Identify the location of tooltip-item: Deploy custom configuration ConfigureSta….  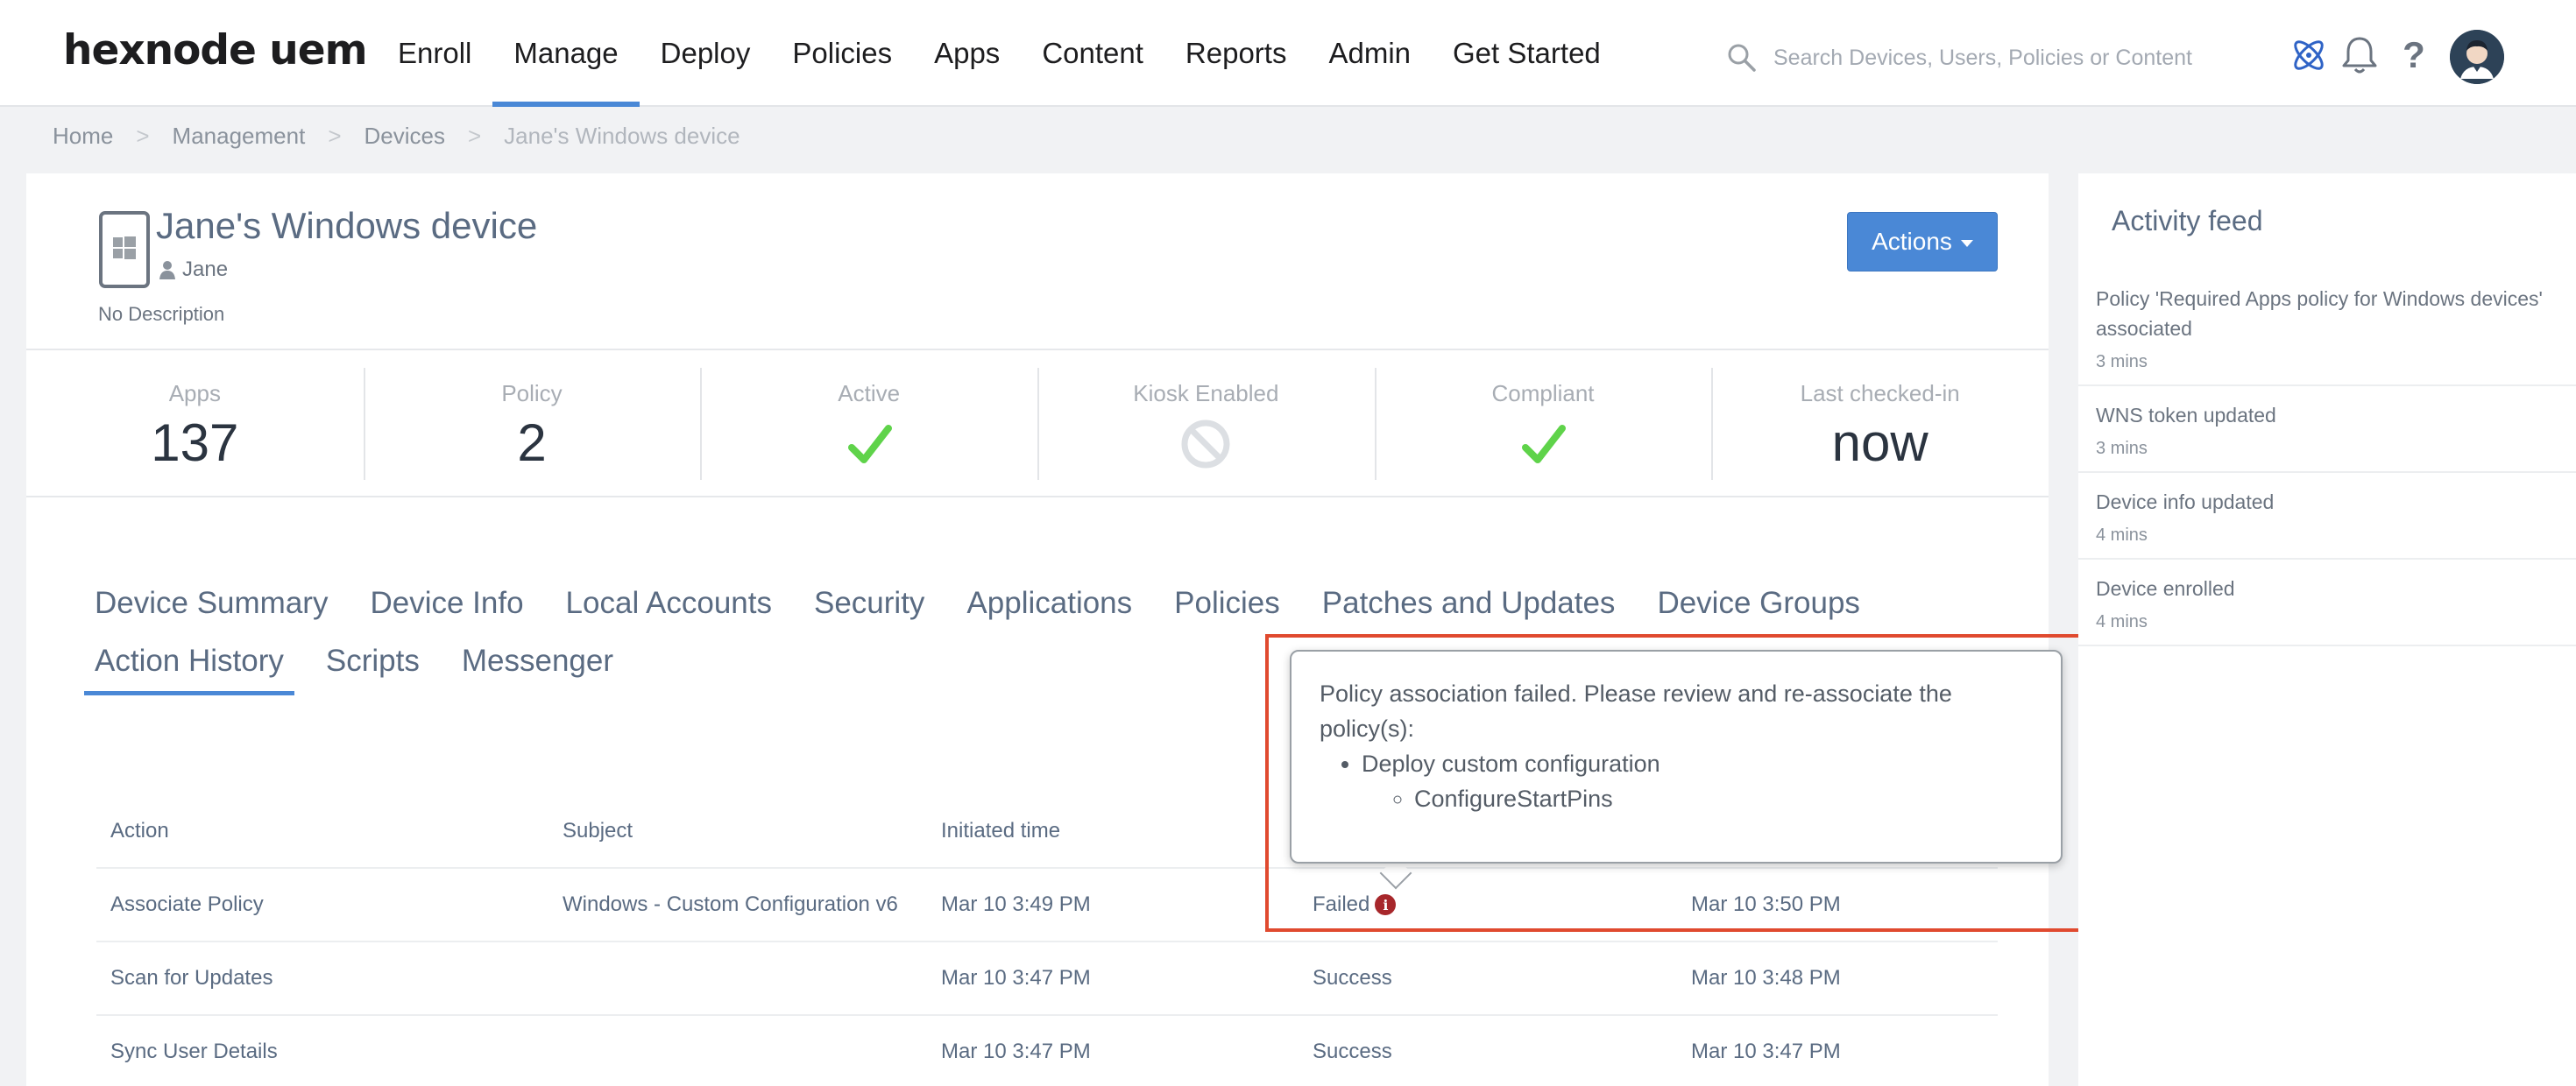
(1697, 781).